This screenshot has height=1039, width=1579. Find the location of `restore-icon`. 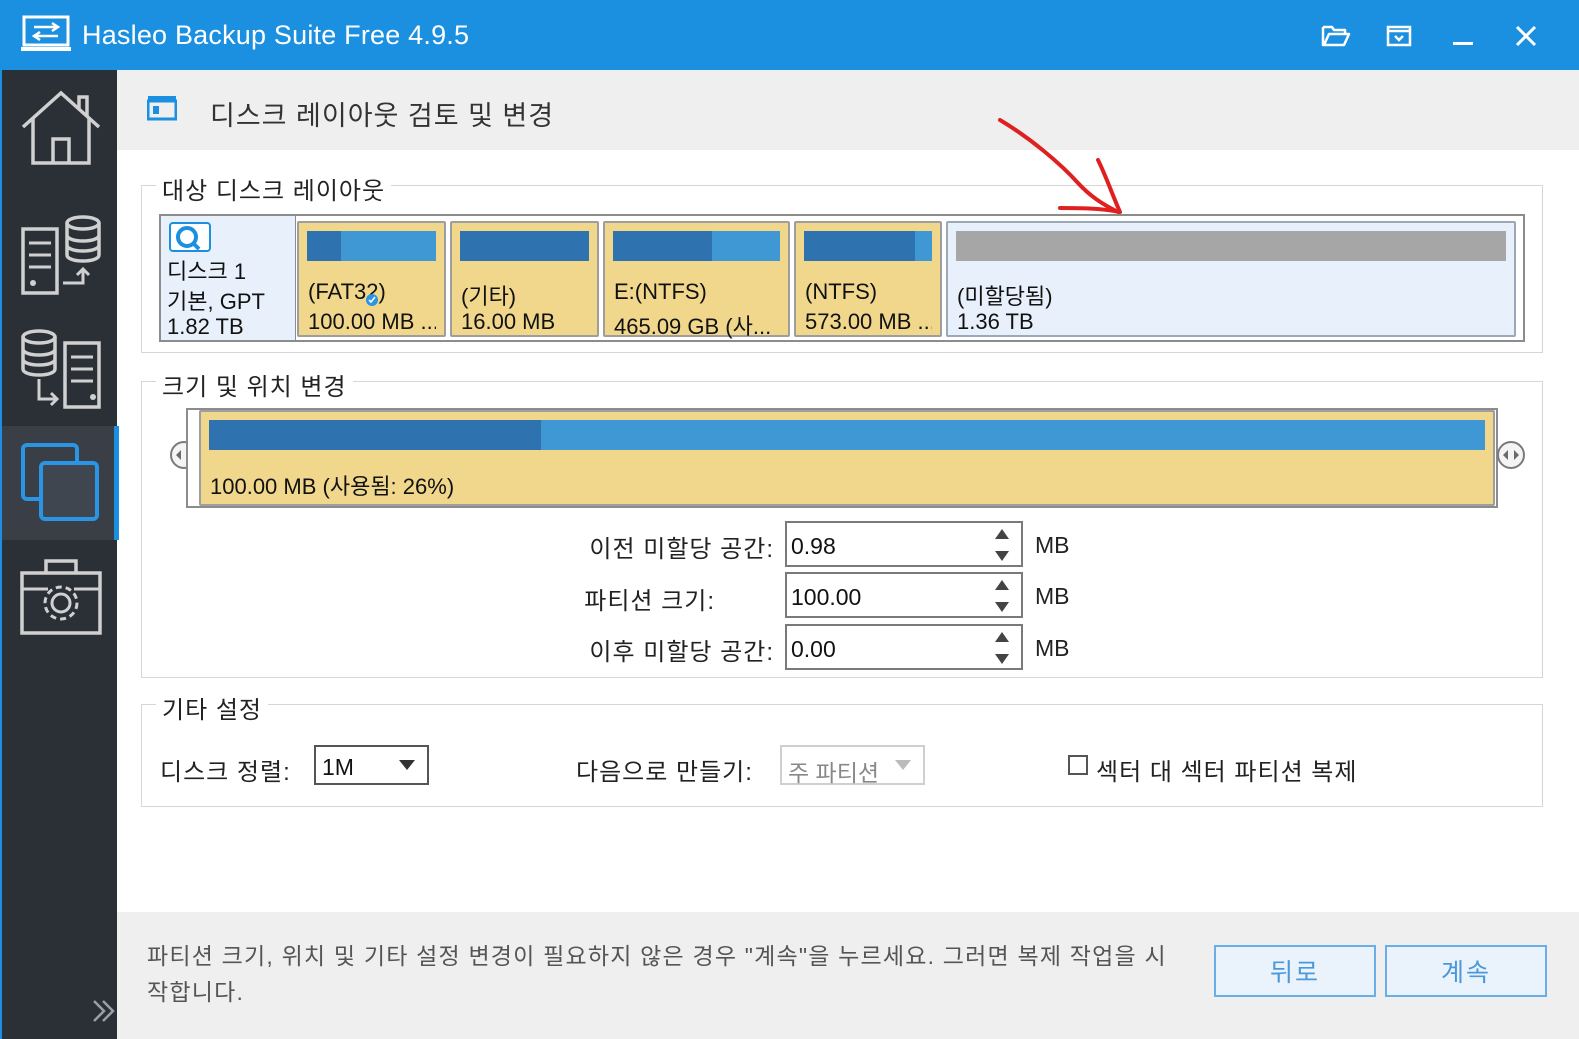

restore-icon is located at coordinates (60, 369).